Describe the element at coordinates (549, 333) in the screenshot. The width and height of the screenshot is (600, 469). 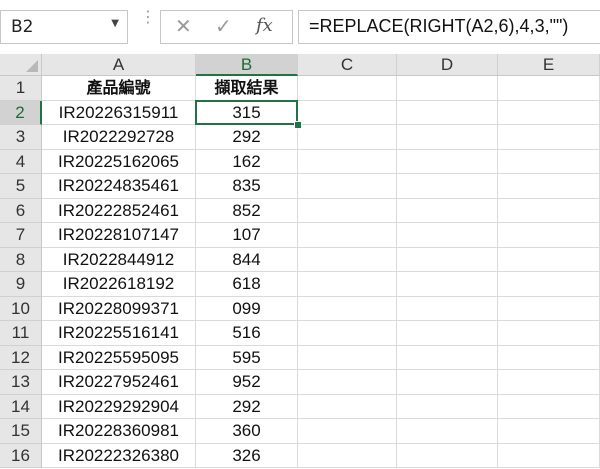
I see `cell-e11` at that location.